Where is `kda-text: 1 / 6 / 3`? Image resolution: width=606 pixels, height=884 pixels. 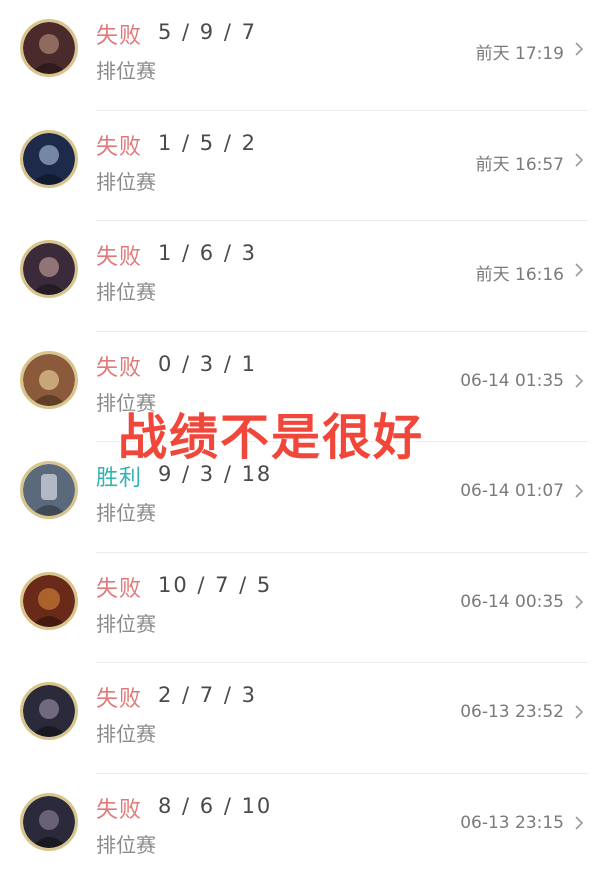
kda-text: 1 / 6 / 3 is located at coordinates (207, 253).